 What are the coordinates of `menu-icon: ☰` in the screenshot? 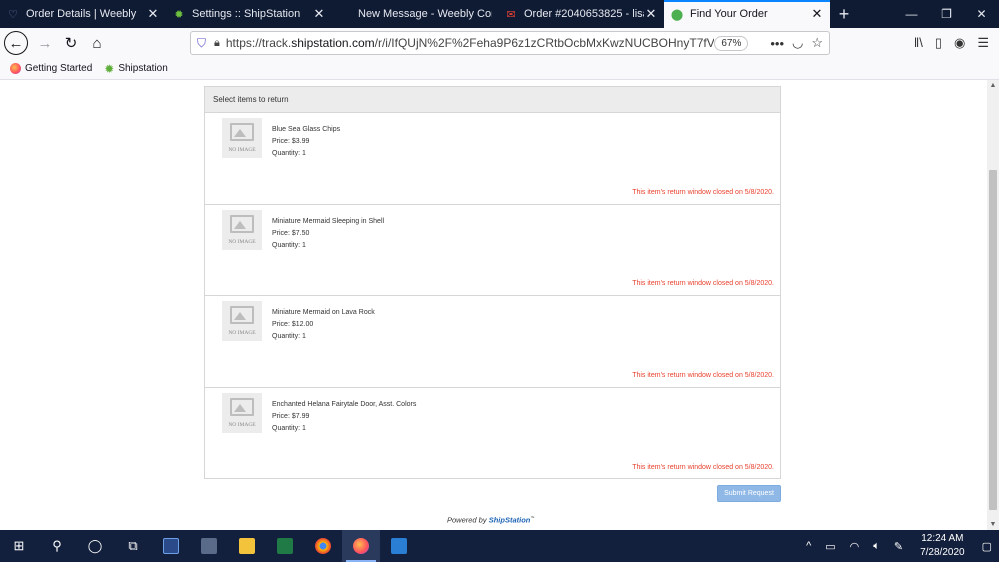 It's located at (983, 43).